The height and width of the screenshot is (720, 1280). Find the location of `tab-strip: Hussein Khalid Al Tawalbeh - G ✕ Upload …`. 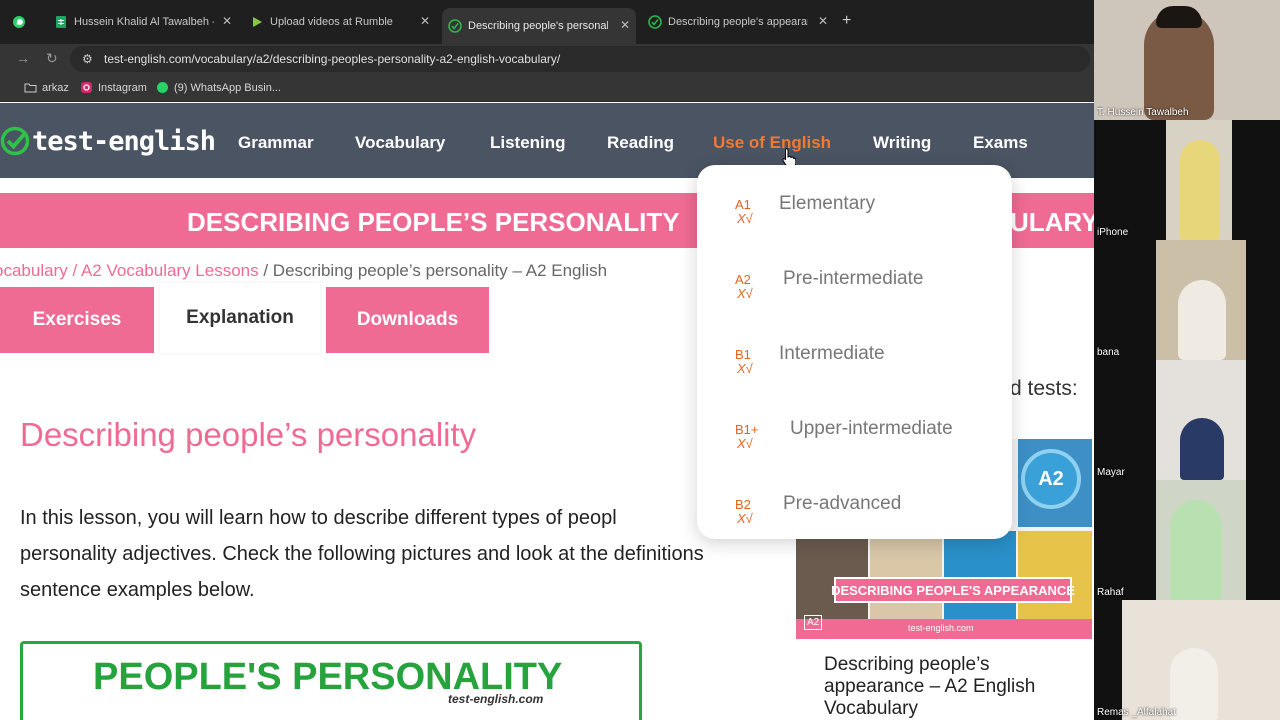

tab-strip: Hussein Khalid Al Tawalbeh - G ✕ Upload … is located at coordinates (547, 22).